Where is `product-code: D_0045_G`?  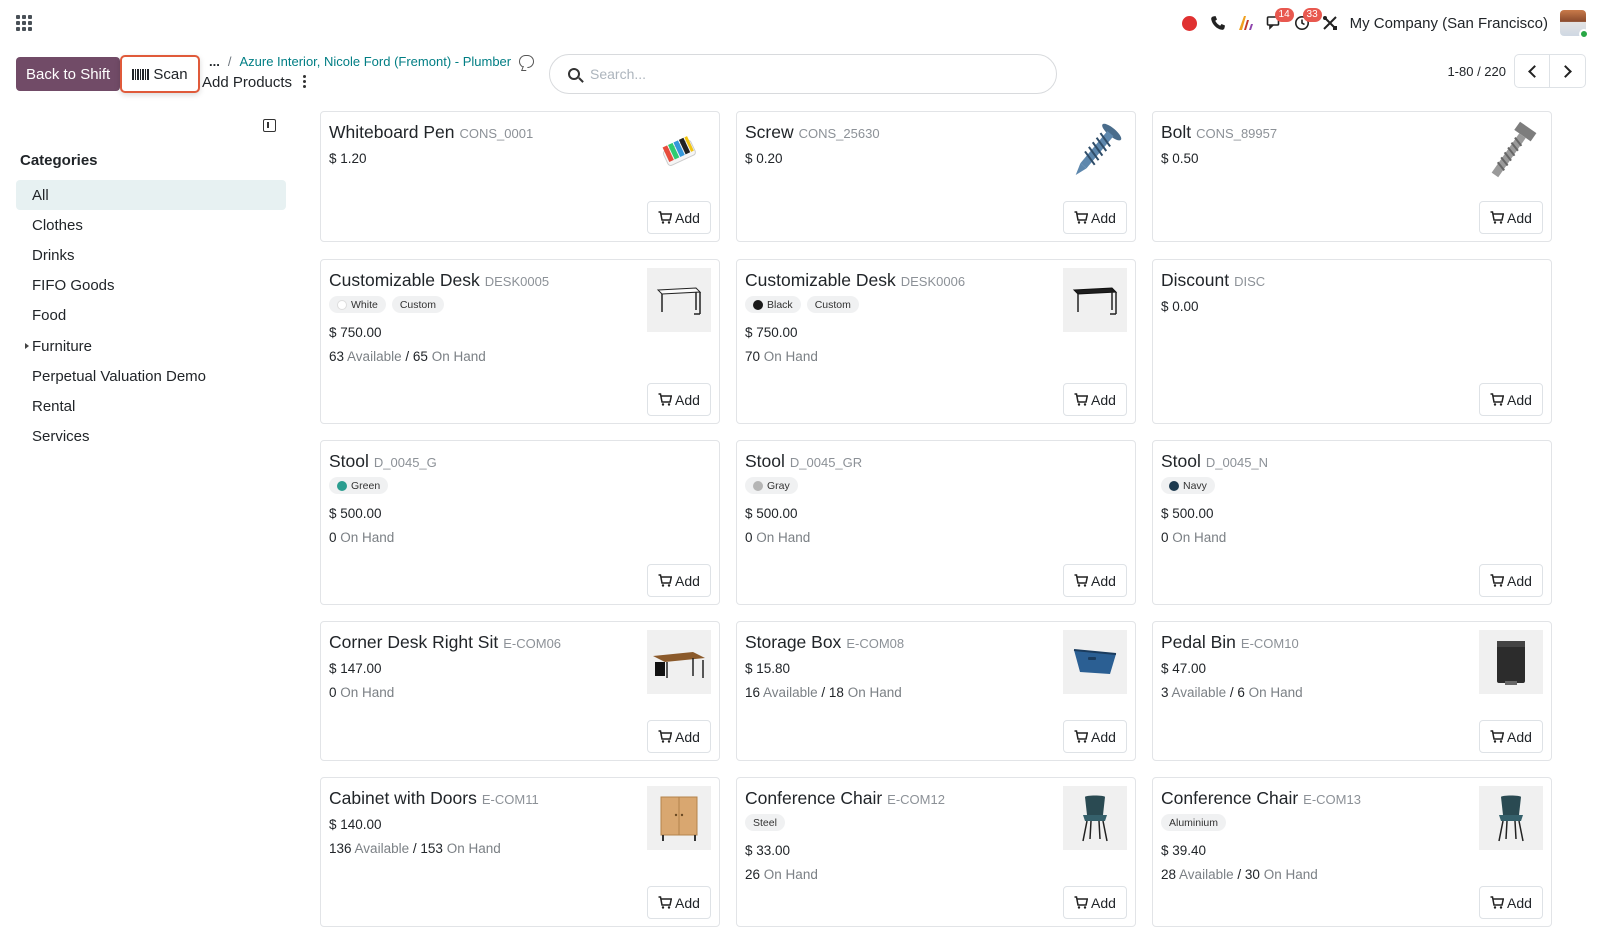 product-code: D_0045_G is located at coordinates (405, 462).